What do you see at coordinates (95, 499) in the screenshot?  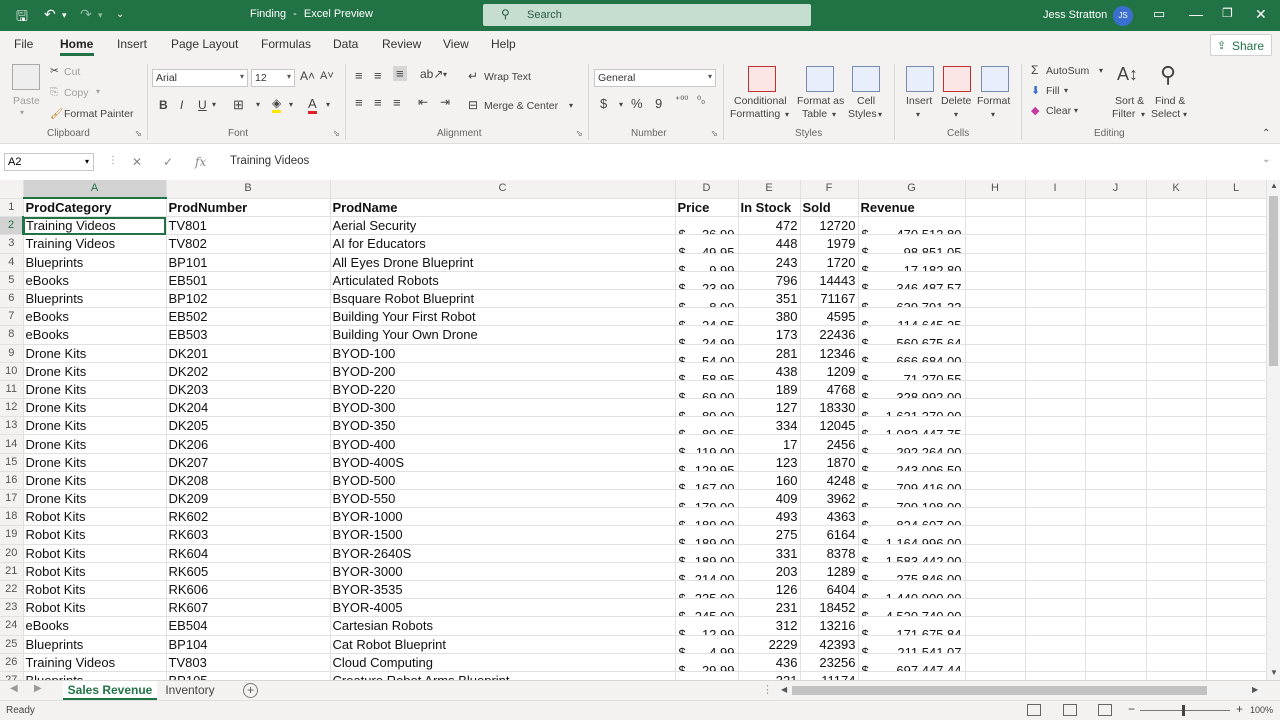 I see `cell: Drone Kits` at bounding box center [95, 499].